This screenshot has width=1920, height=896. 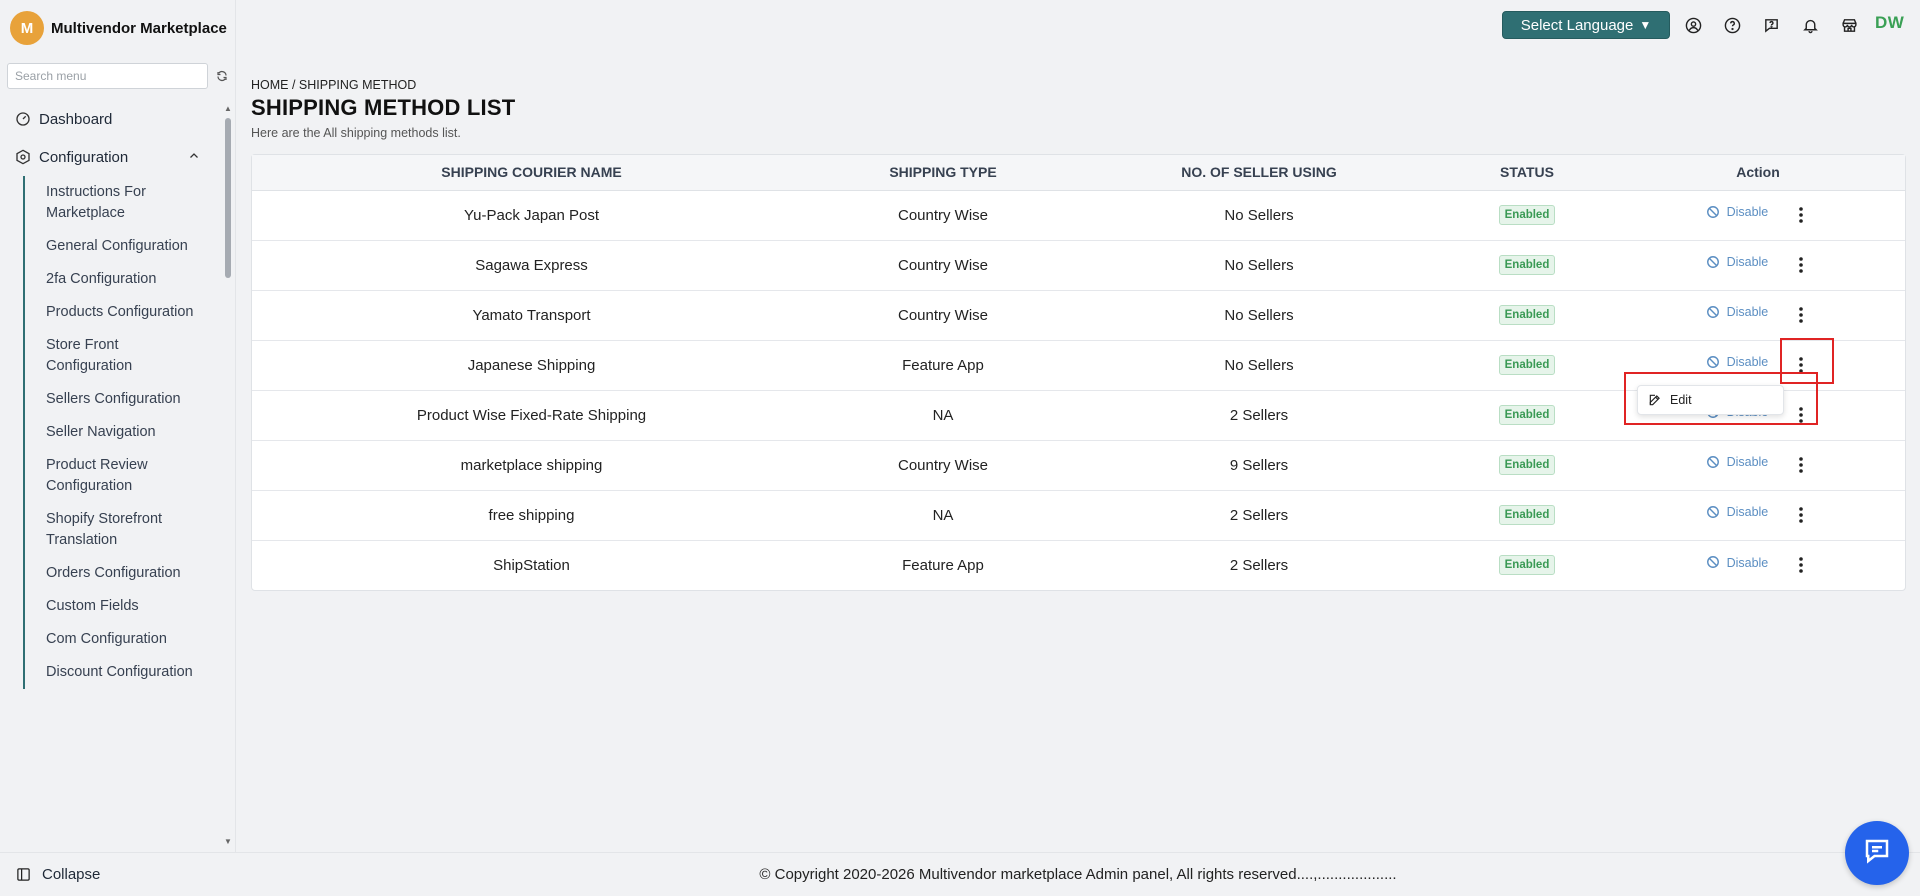 What do you see at coordinates (121, 606) in the screenshot?
I see `sidebar-subitem-custom-fields: Custom Fields` at bounding box center [121, 606].